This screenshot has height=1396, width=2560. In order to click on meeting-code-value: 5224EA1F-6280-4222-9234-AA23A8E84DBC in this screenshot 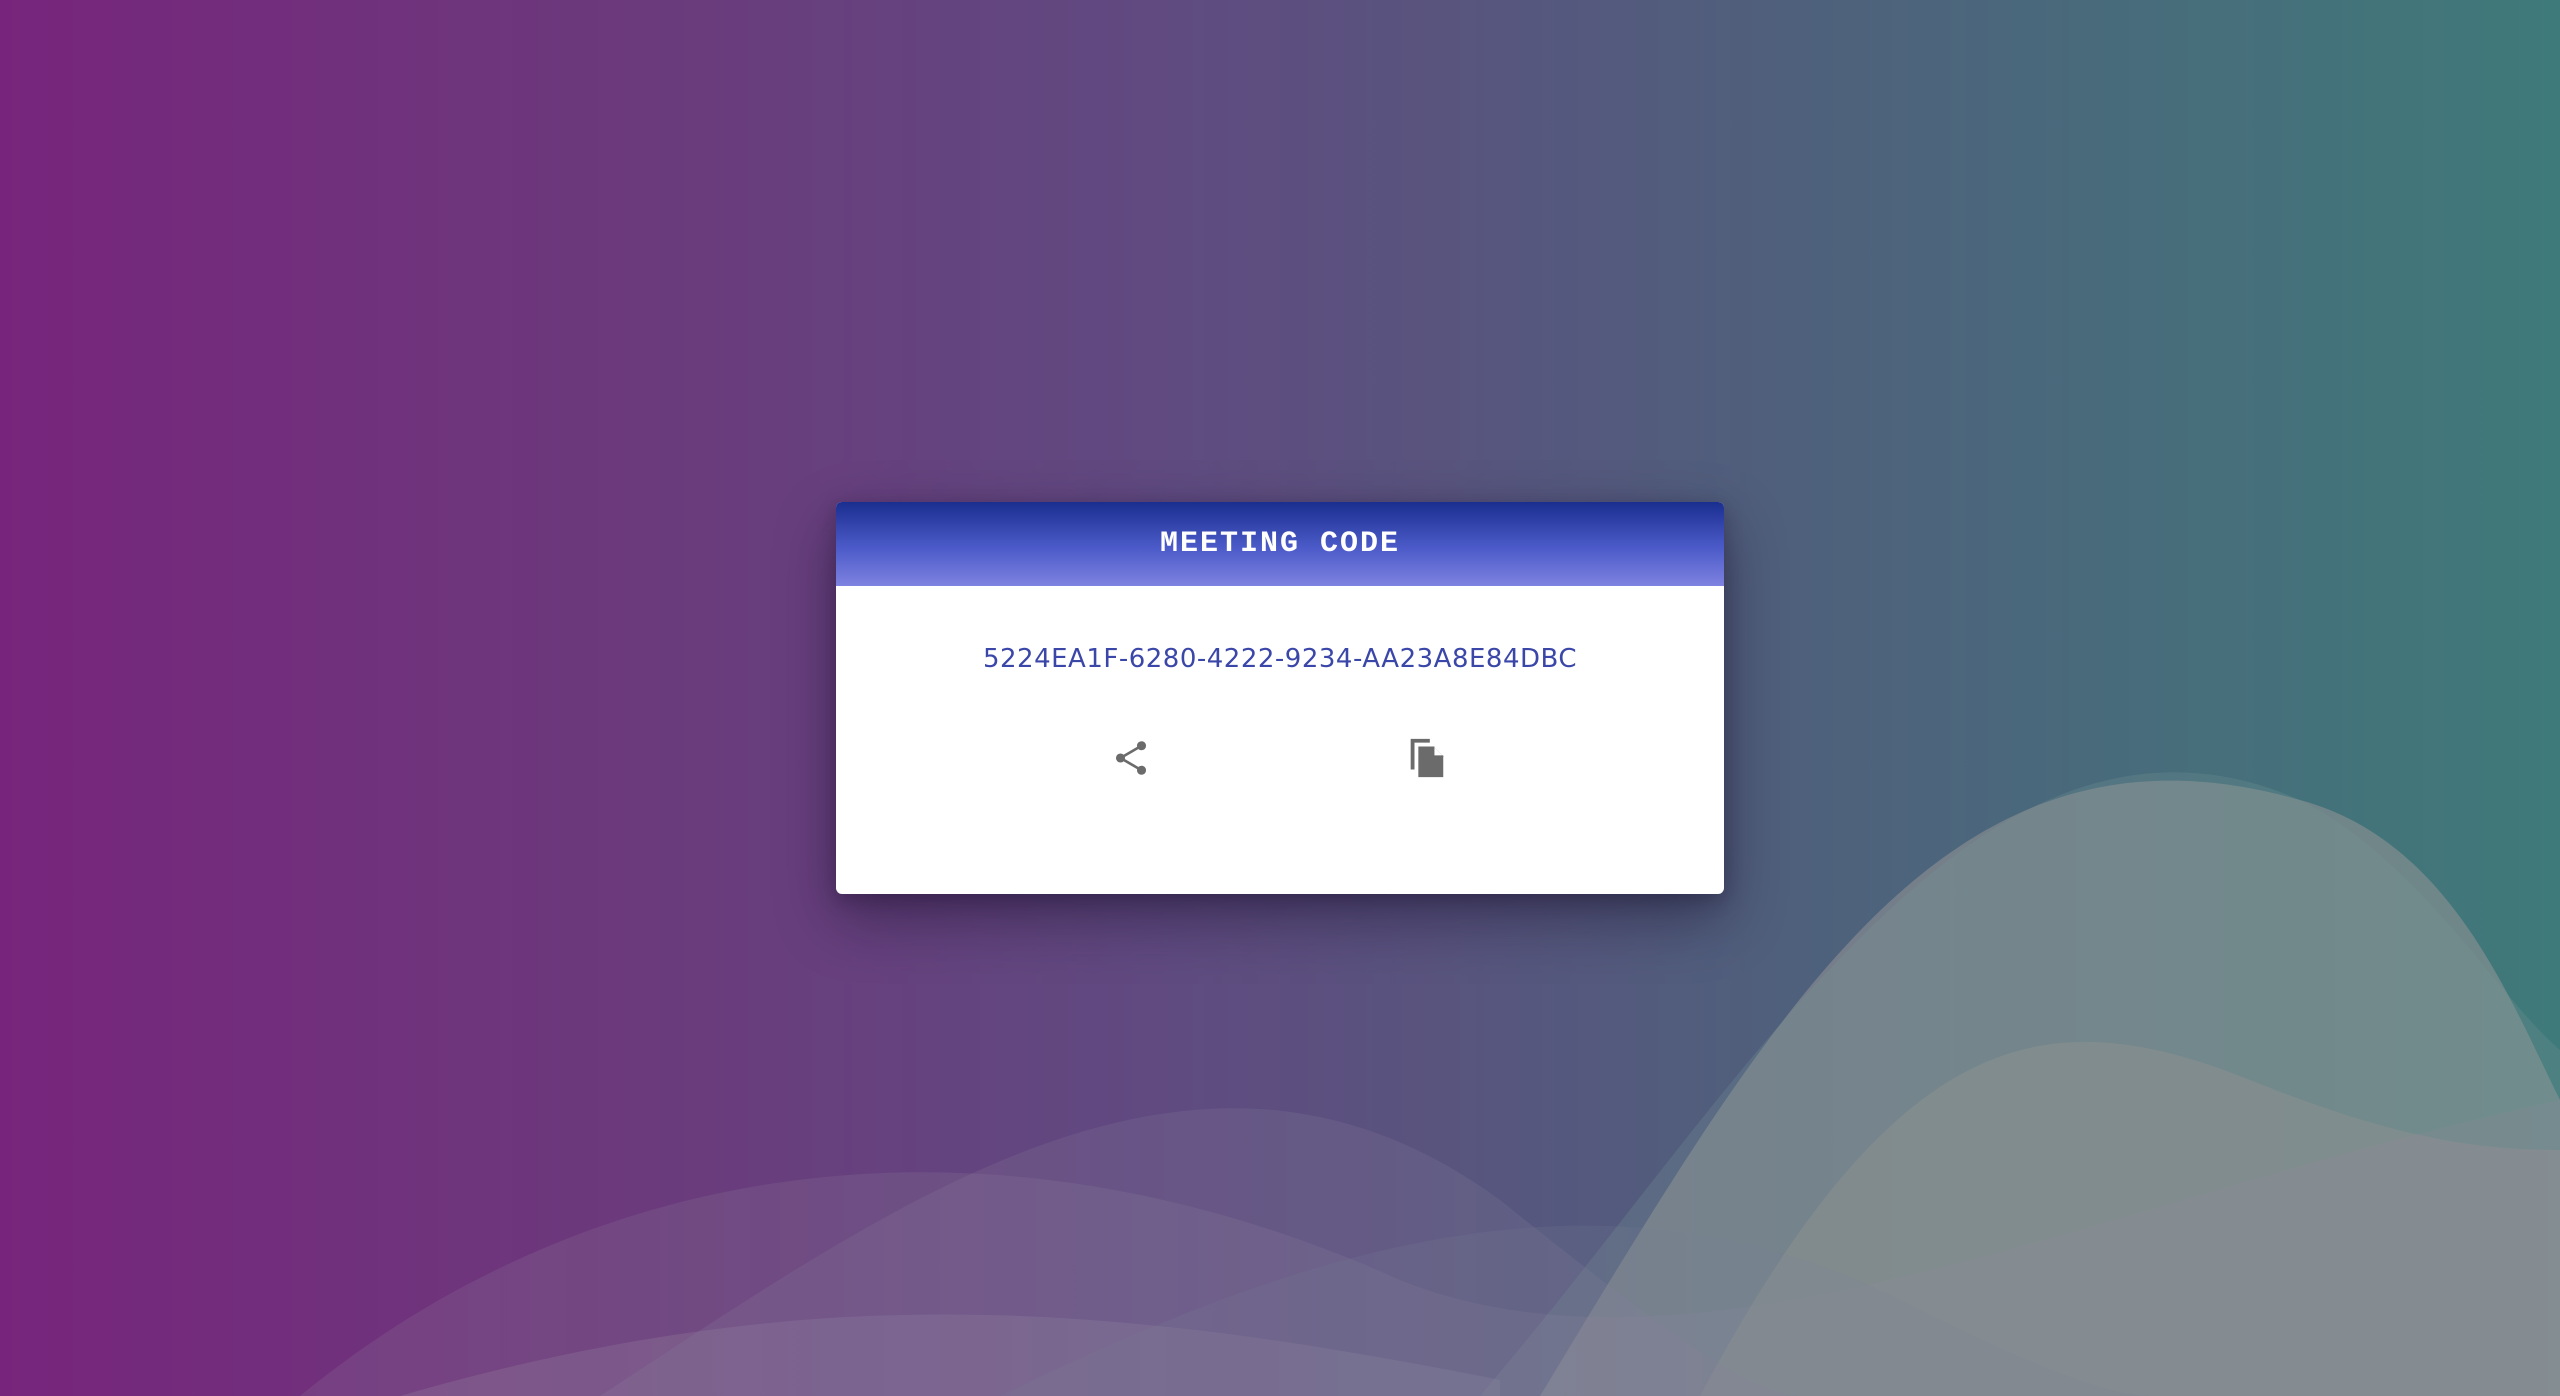, I will do `click(1280, 659)`.